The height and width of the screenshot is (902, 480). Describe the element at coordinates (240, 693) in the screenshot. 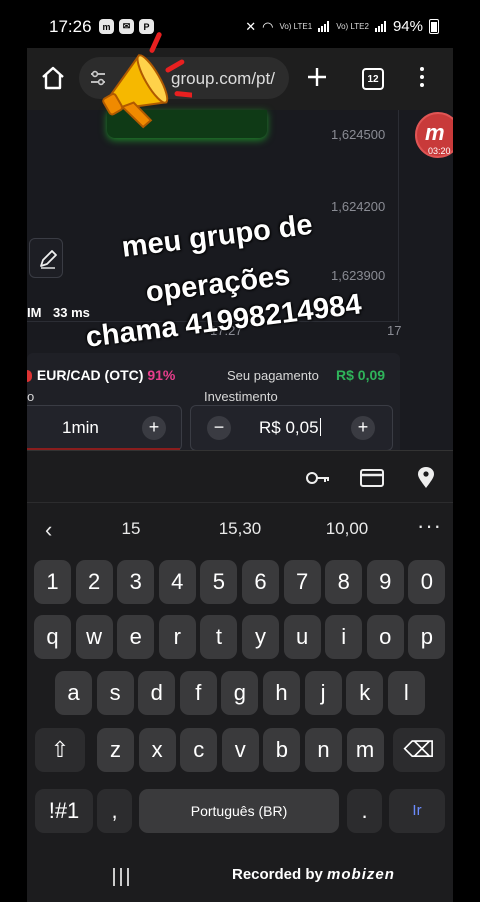

I see `key-g: g` at that location.